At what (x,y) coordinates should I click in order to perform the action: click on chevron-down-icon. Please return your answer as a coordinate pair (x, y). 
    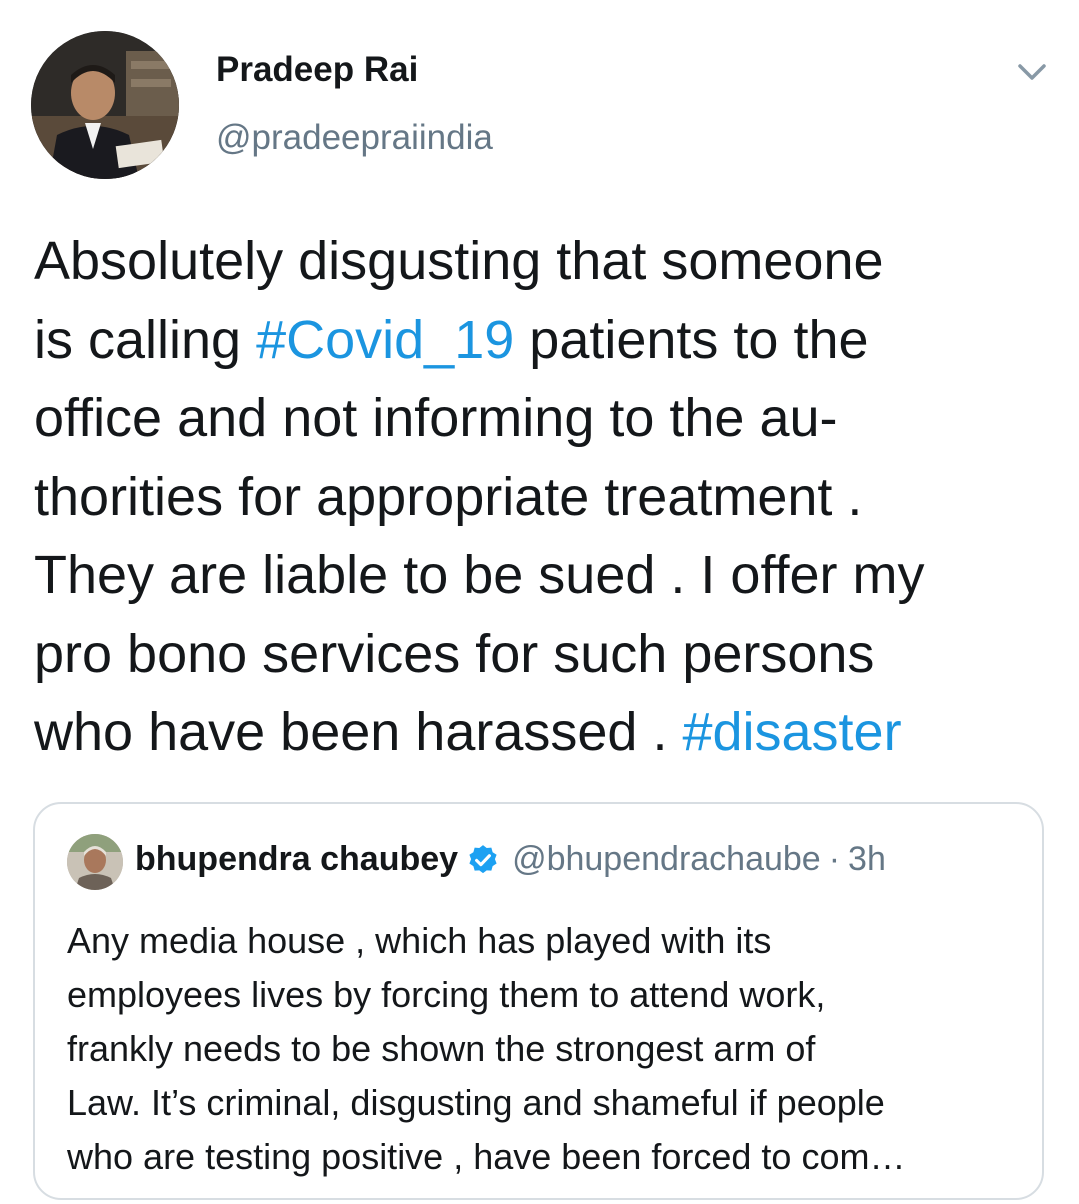
    Looking at the image, I should click on (1032, 73).